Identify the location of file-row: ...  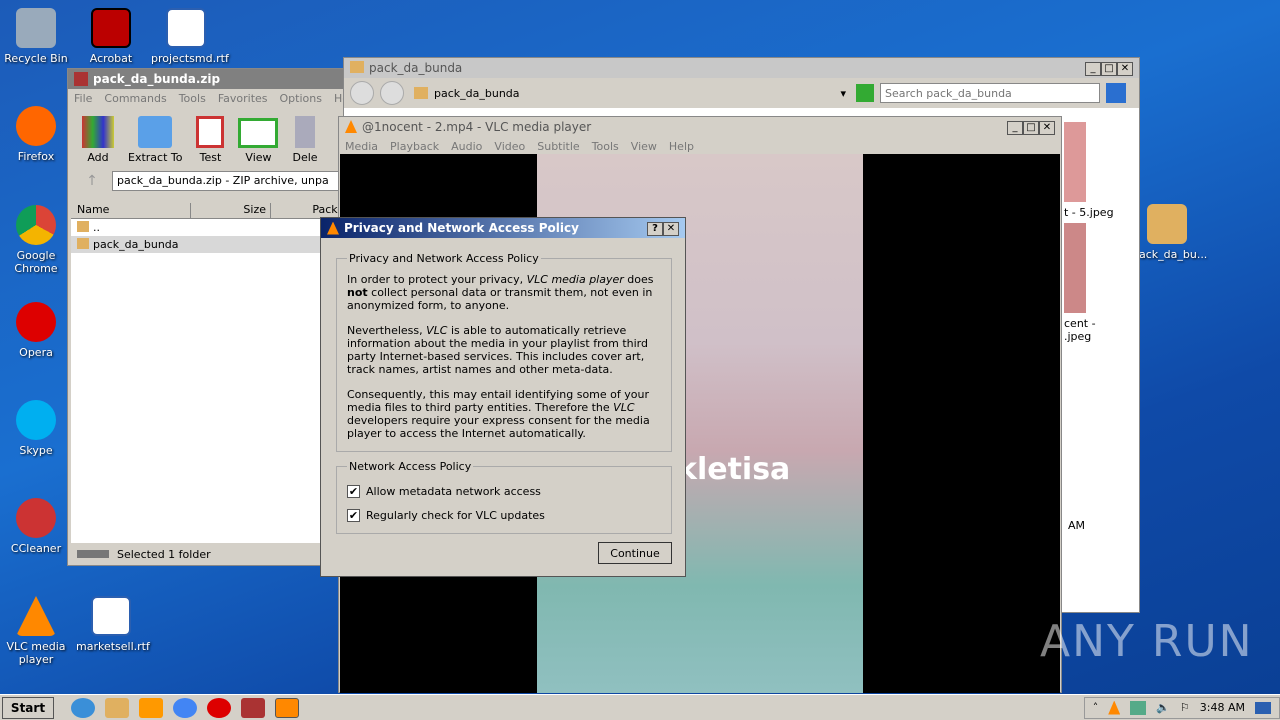
(207, 227).